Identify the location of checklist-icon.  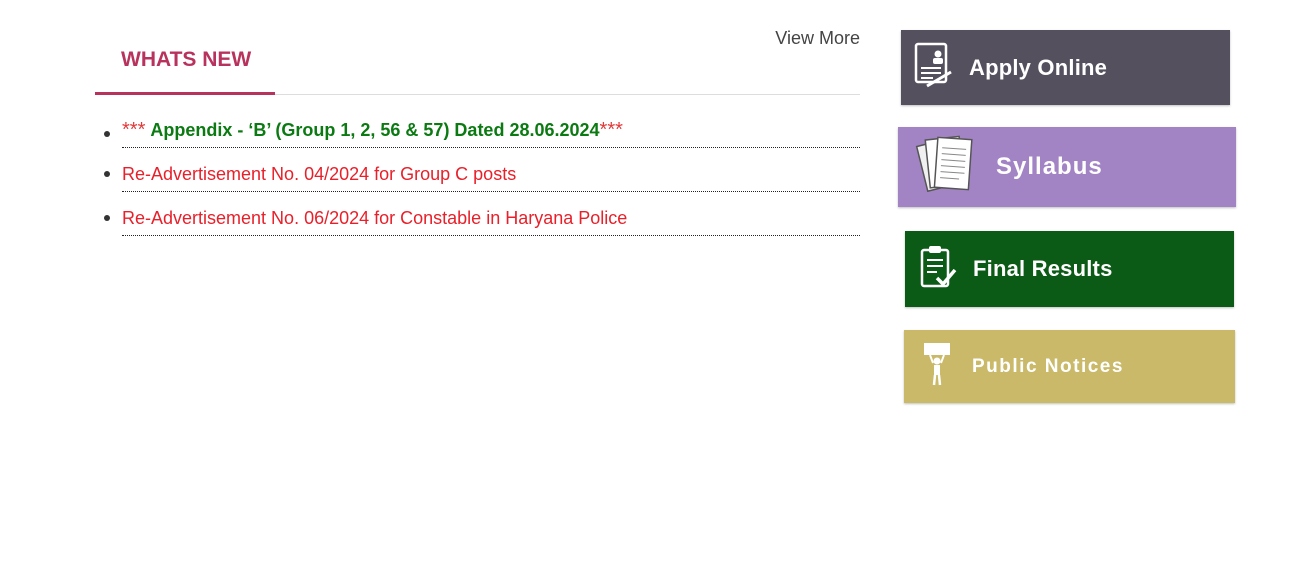
(938, 269).